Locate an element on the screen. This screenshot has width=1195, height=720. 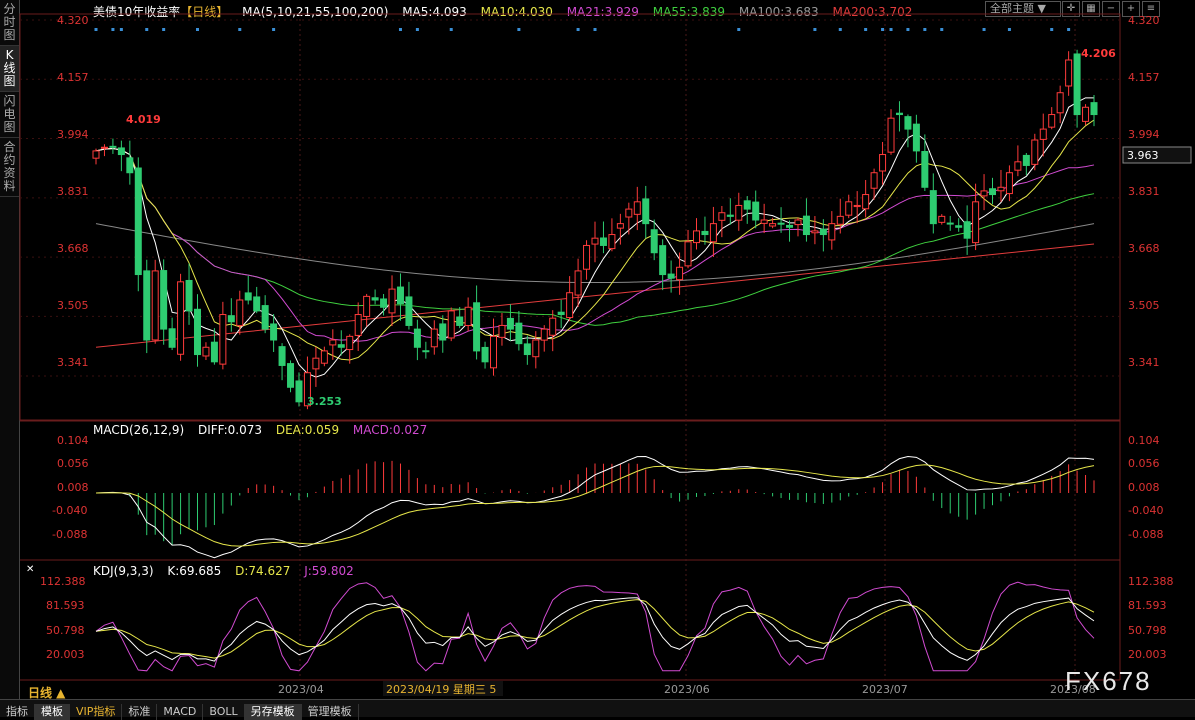
price-tick-left: 3.668 is located at coordinates (73, 248).